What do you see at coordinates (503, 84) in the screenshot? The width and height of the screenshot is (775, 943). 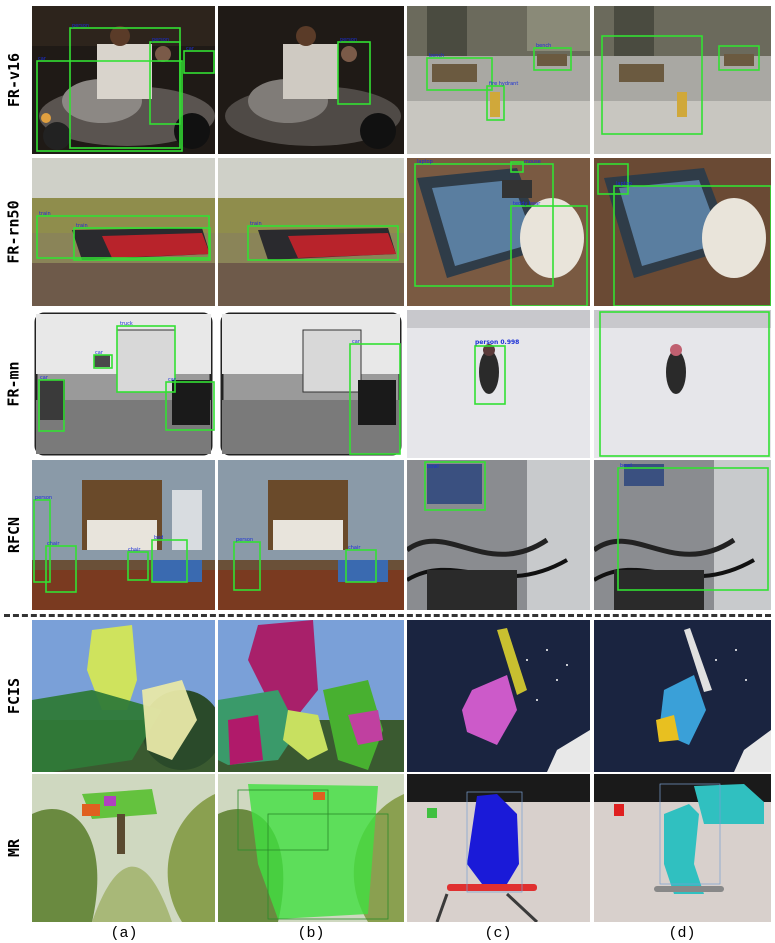 I see `det-label: fire hydrant` at bounding box center [503, 84].